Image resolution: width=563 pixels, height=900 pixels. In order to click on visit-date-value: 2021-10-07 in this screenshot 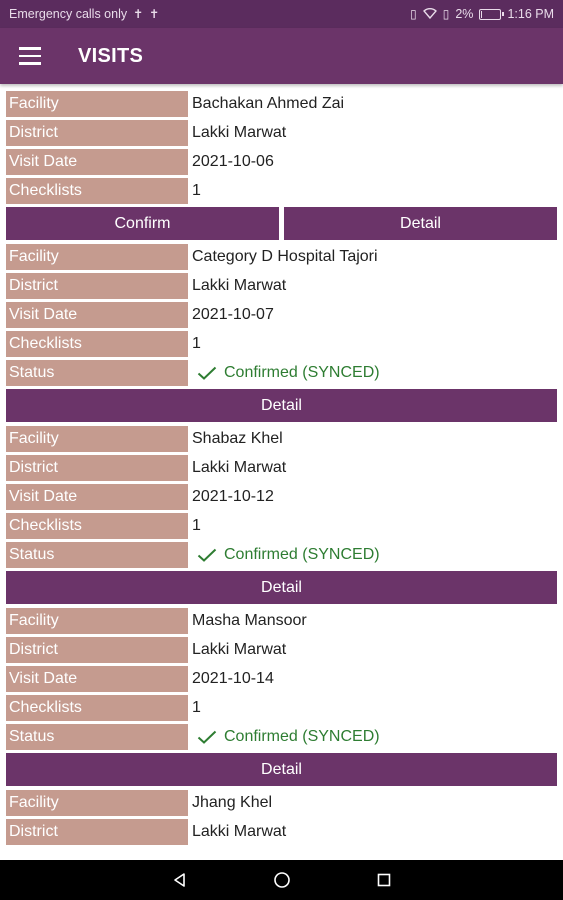, I will do `click(233, 314)`.